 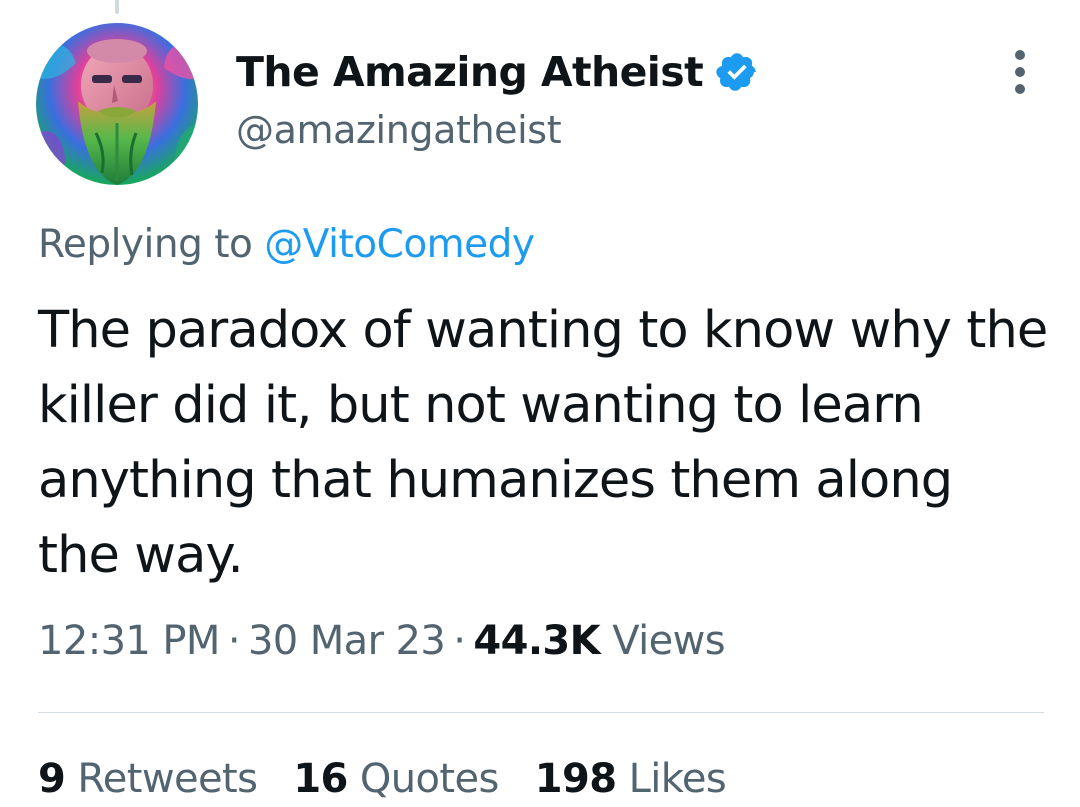 I want to click on reply-context: Replying to @VitoComedy, so click(x=286, y=244).